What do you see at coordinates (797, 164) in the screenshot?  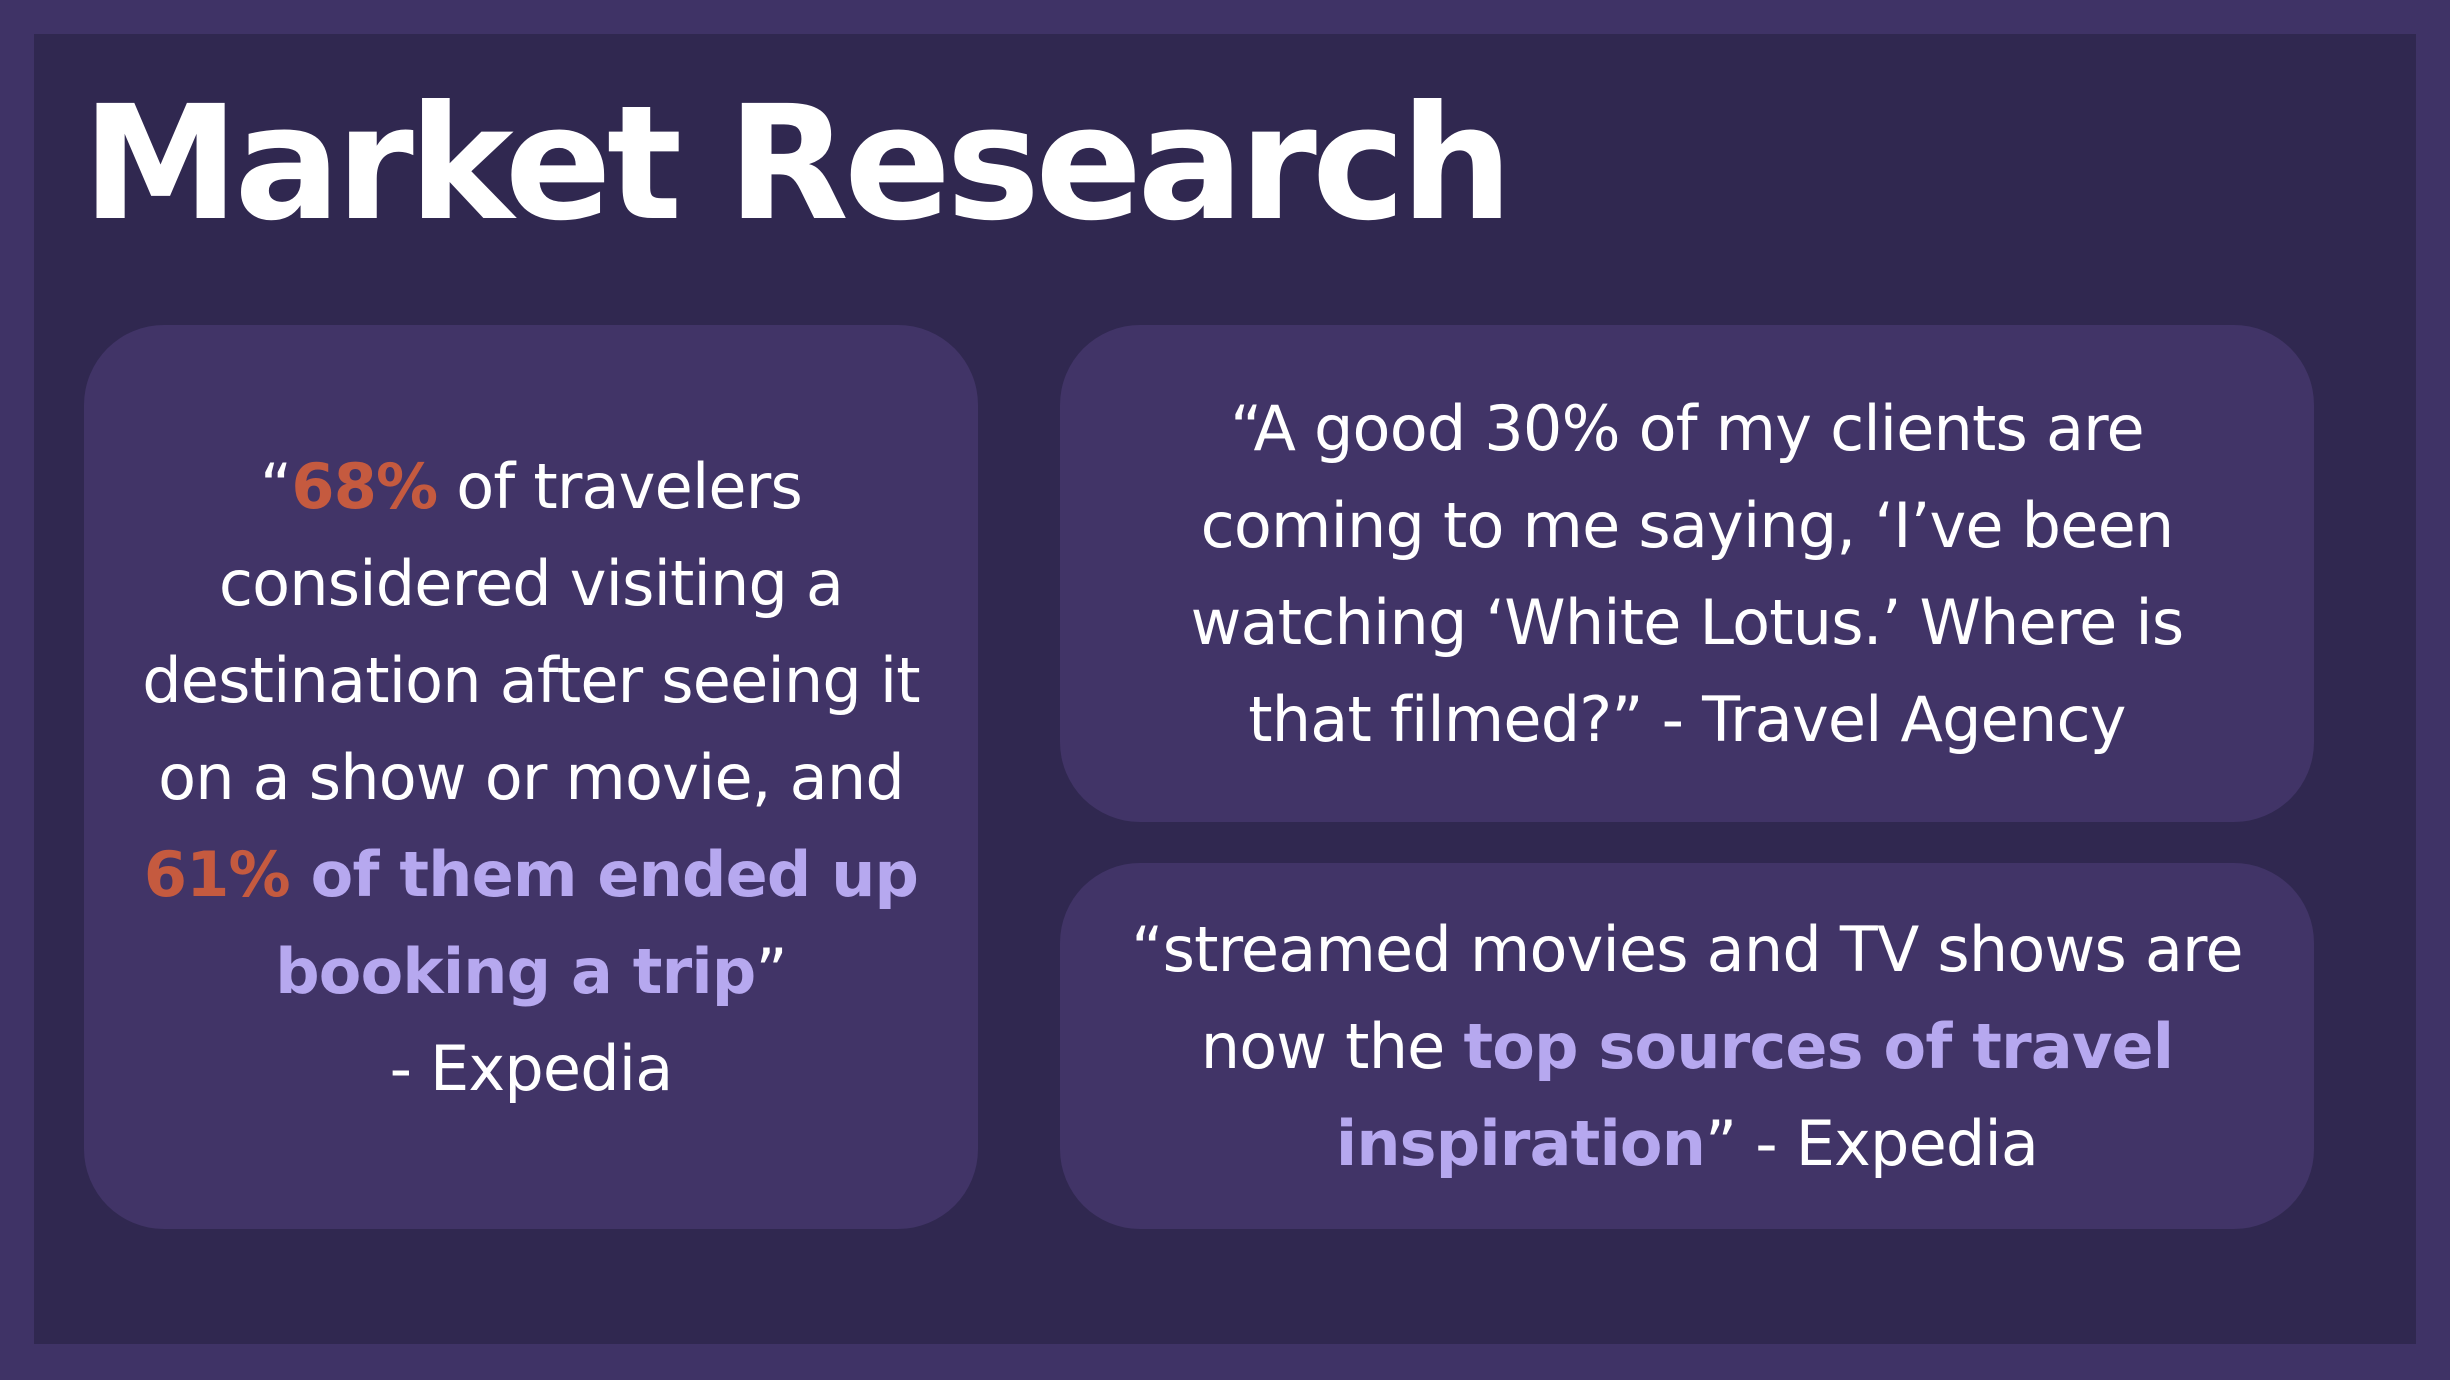 I see `page-title: Market Research` at bounding box center [797, 164].